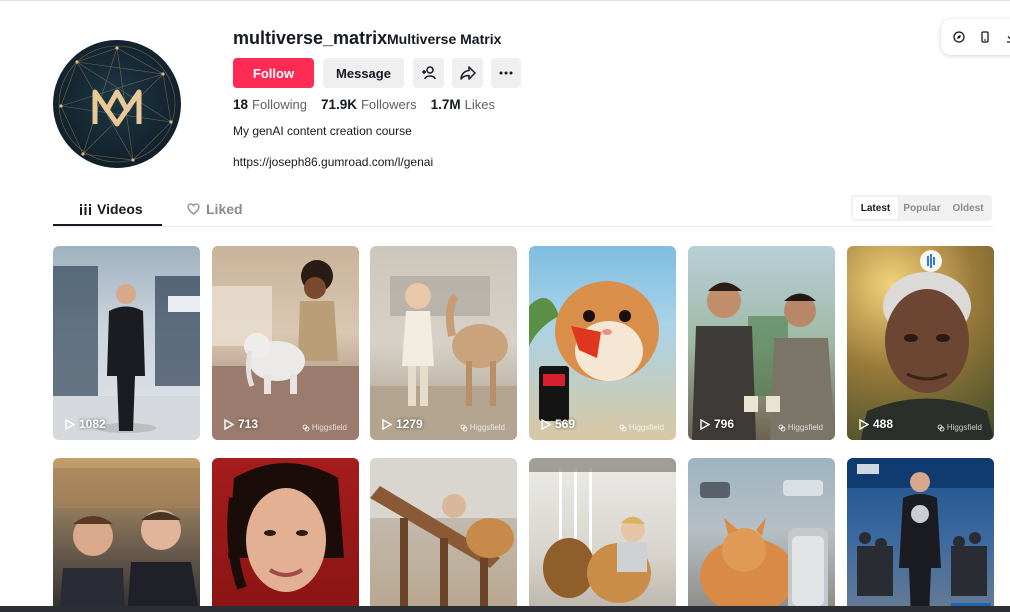 The image size is (1010, 612). Describe the element at coordinates (1007, 37) in the screenshot. I see `download-icon` at that location.